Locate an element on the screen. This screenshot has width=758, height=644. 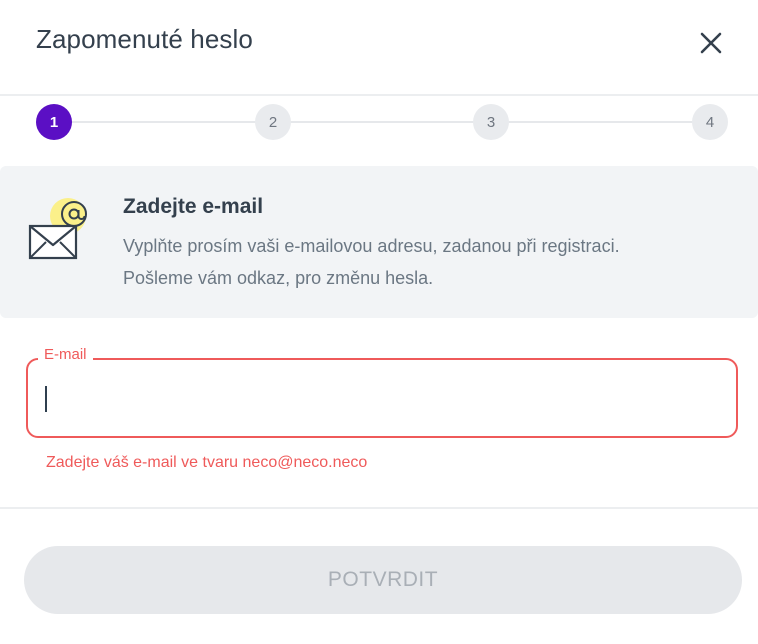
step-2: 2 is located at coordinates (273, 122).